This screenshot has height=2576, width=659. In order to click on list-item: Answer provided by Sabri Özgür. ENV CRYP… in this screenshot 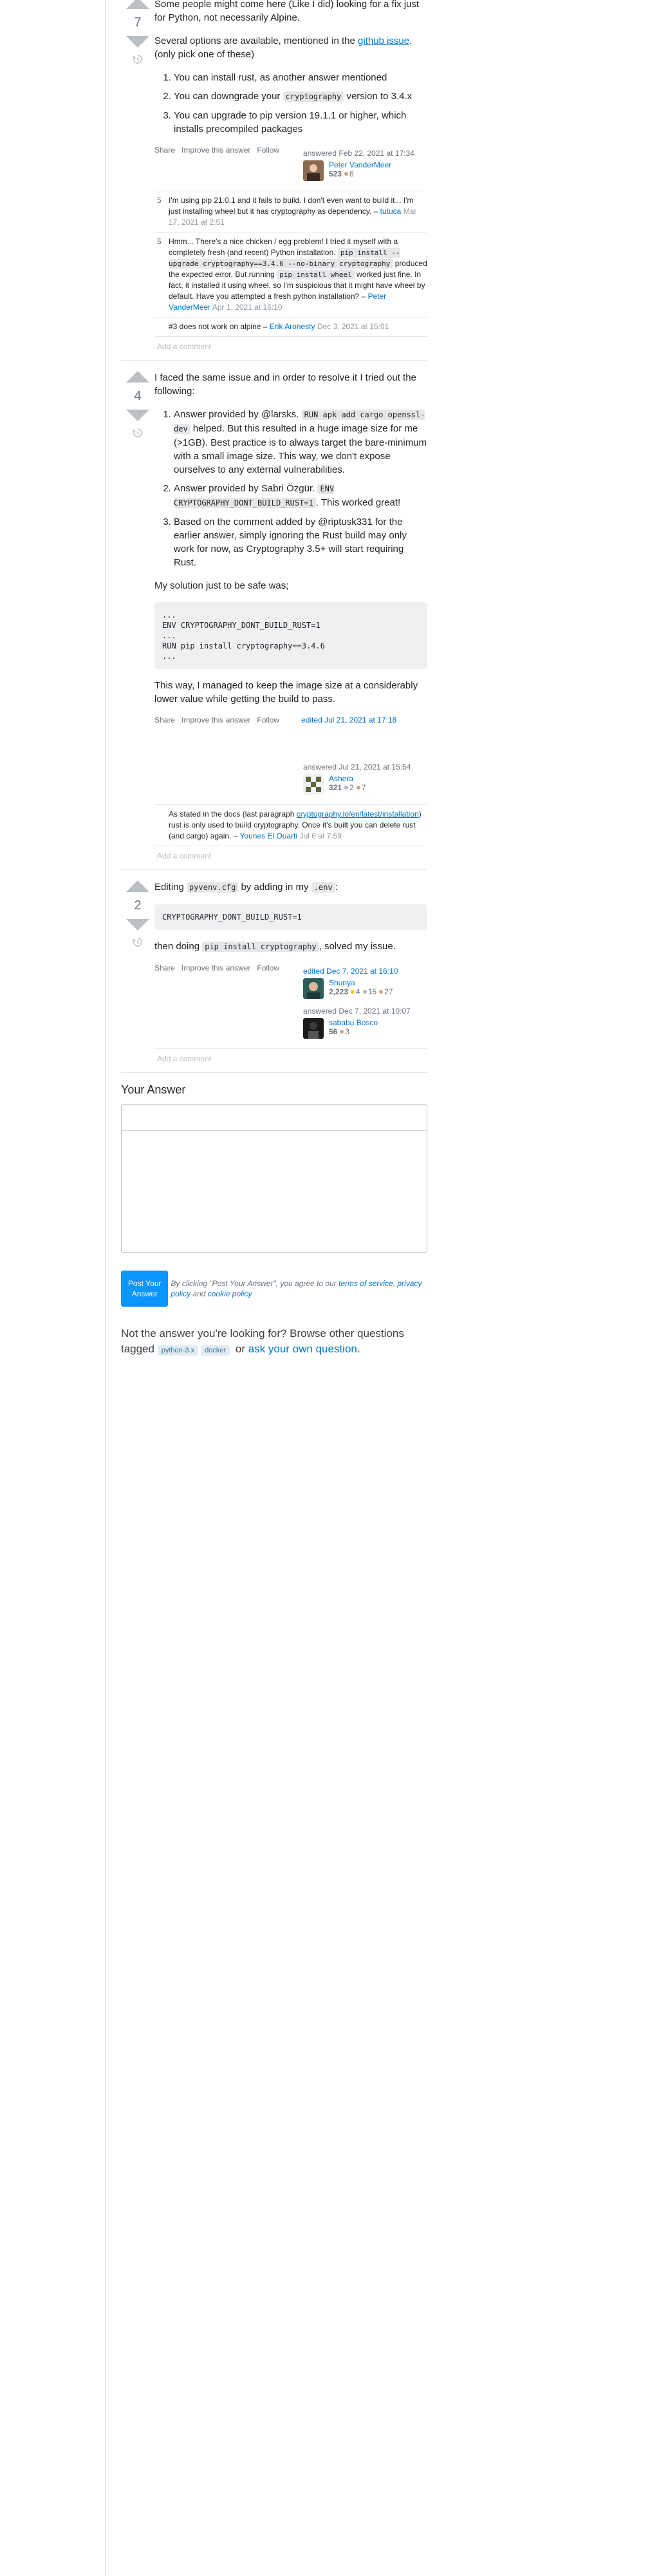, I will do `click(300, 496)`.